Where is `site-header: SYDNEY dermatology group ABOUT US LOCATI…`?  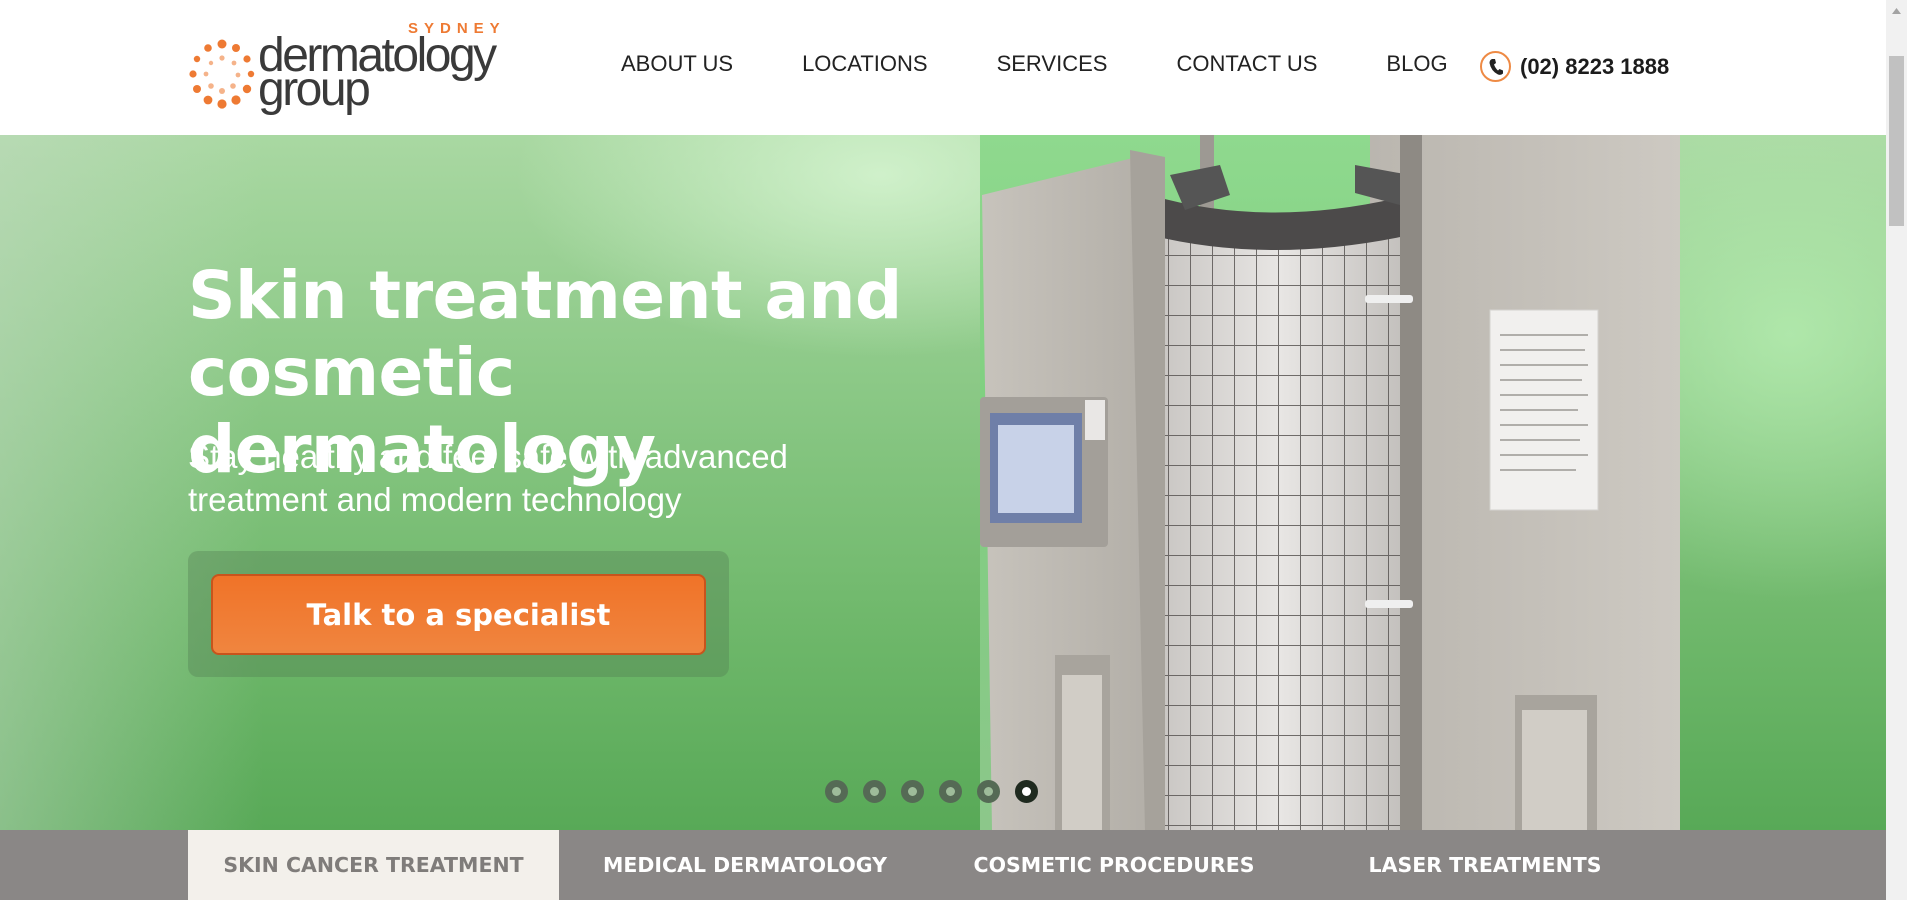 site-header: SYDNEY dermatology group ABOUT US LOCATI… is located at coordinates (943, 67).